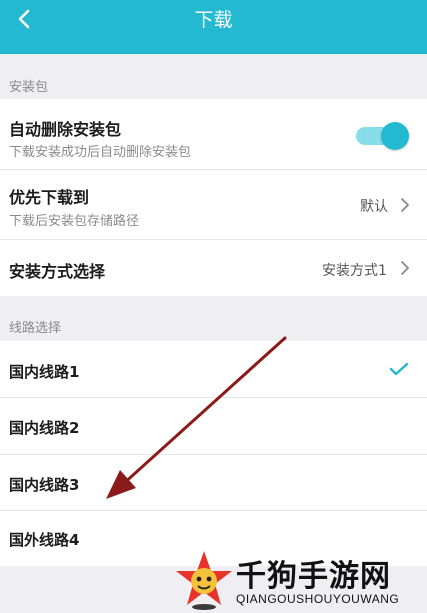  Describe the element at coordinates (213, 204) in the screenshot. I see `setting-download-to: 优先下载到 下载后安装包存储路径 默认` at that location.